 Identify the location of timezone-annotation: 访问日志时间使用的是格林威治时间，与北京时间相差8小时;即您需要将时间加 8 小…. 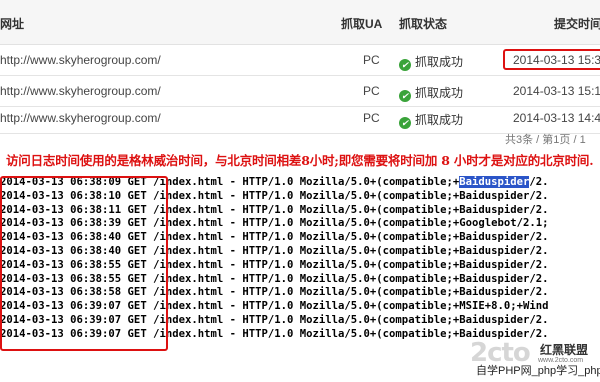
(300, 160).